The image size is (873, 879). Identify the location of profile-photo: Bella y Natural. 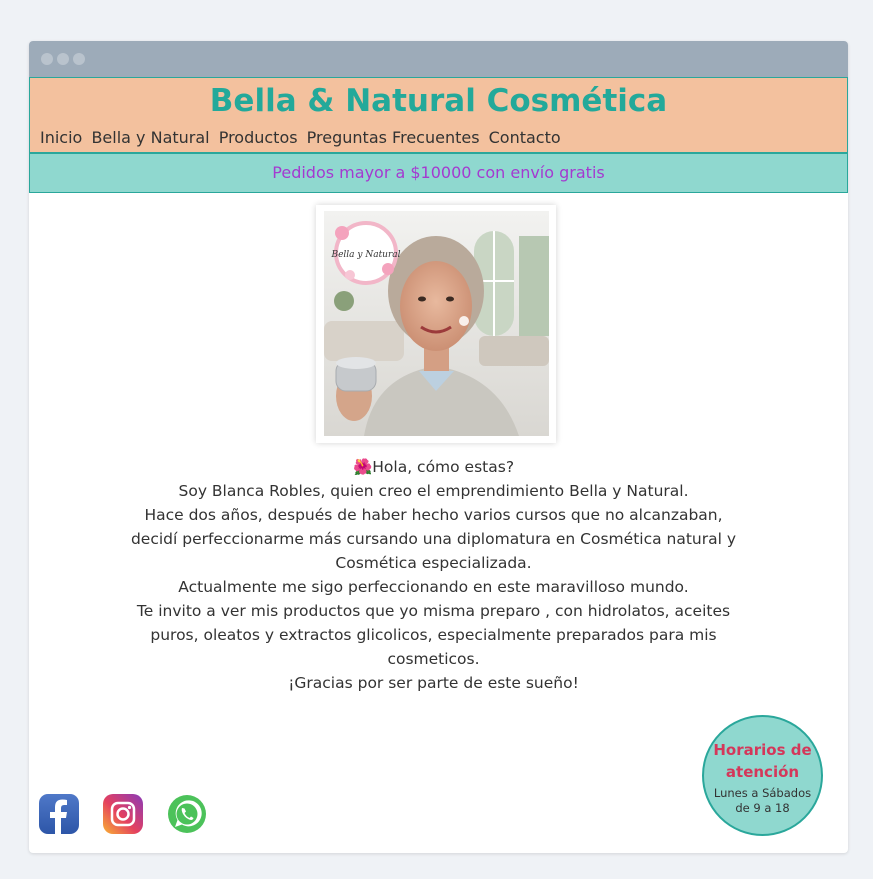
(436, 323).